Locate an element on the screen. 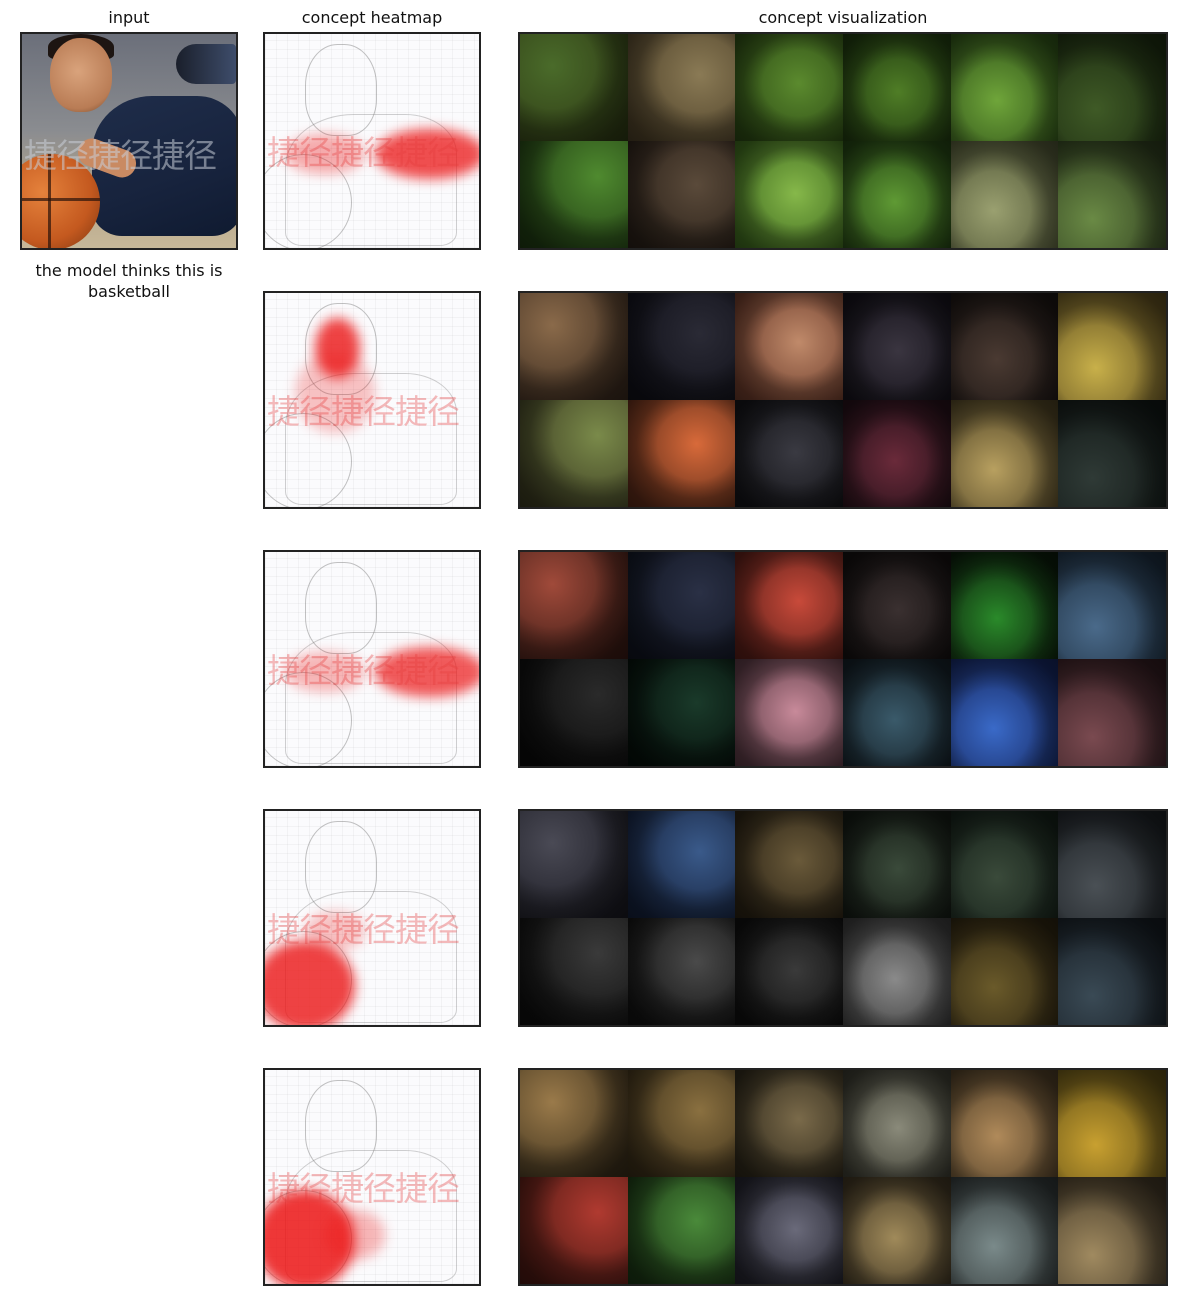 The image size is (1200, 1300). concept-heatmap-5: 捷径捷径捷径 is located at coordinates (372, 1177).